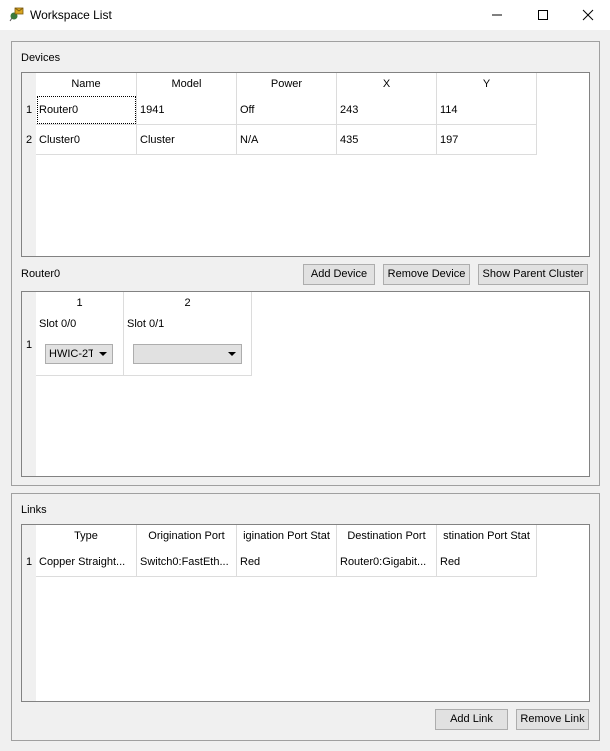 The width and height of the screenshot is (610, 751). I want to click on row-number: 2, so click(29, 140).